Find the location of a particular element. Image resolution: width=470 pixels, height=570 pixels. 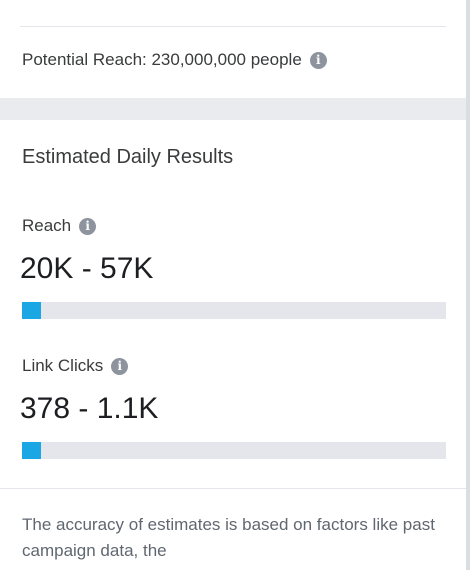

bottom-divider is located at coordinates (233, 488).